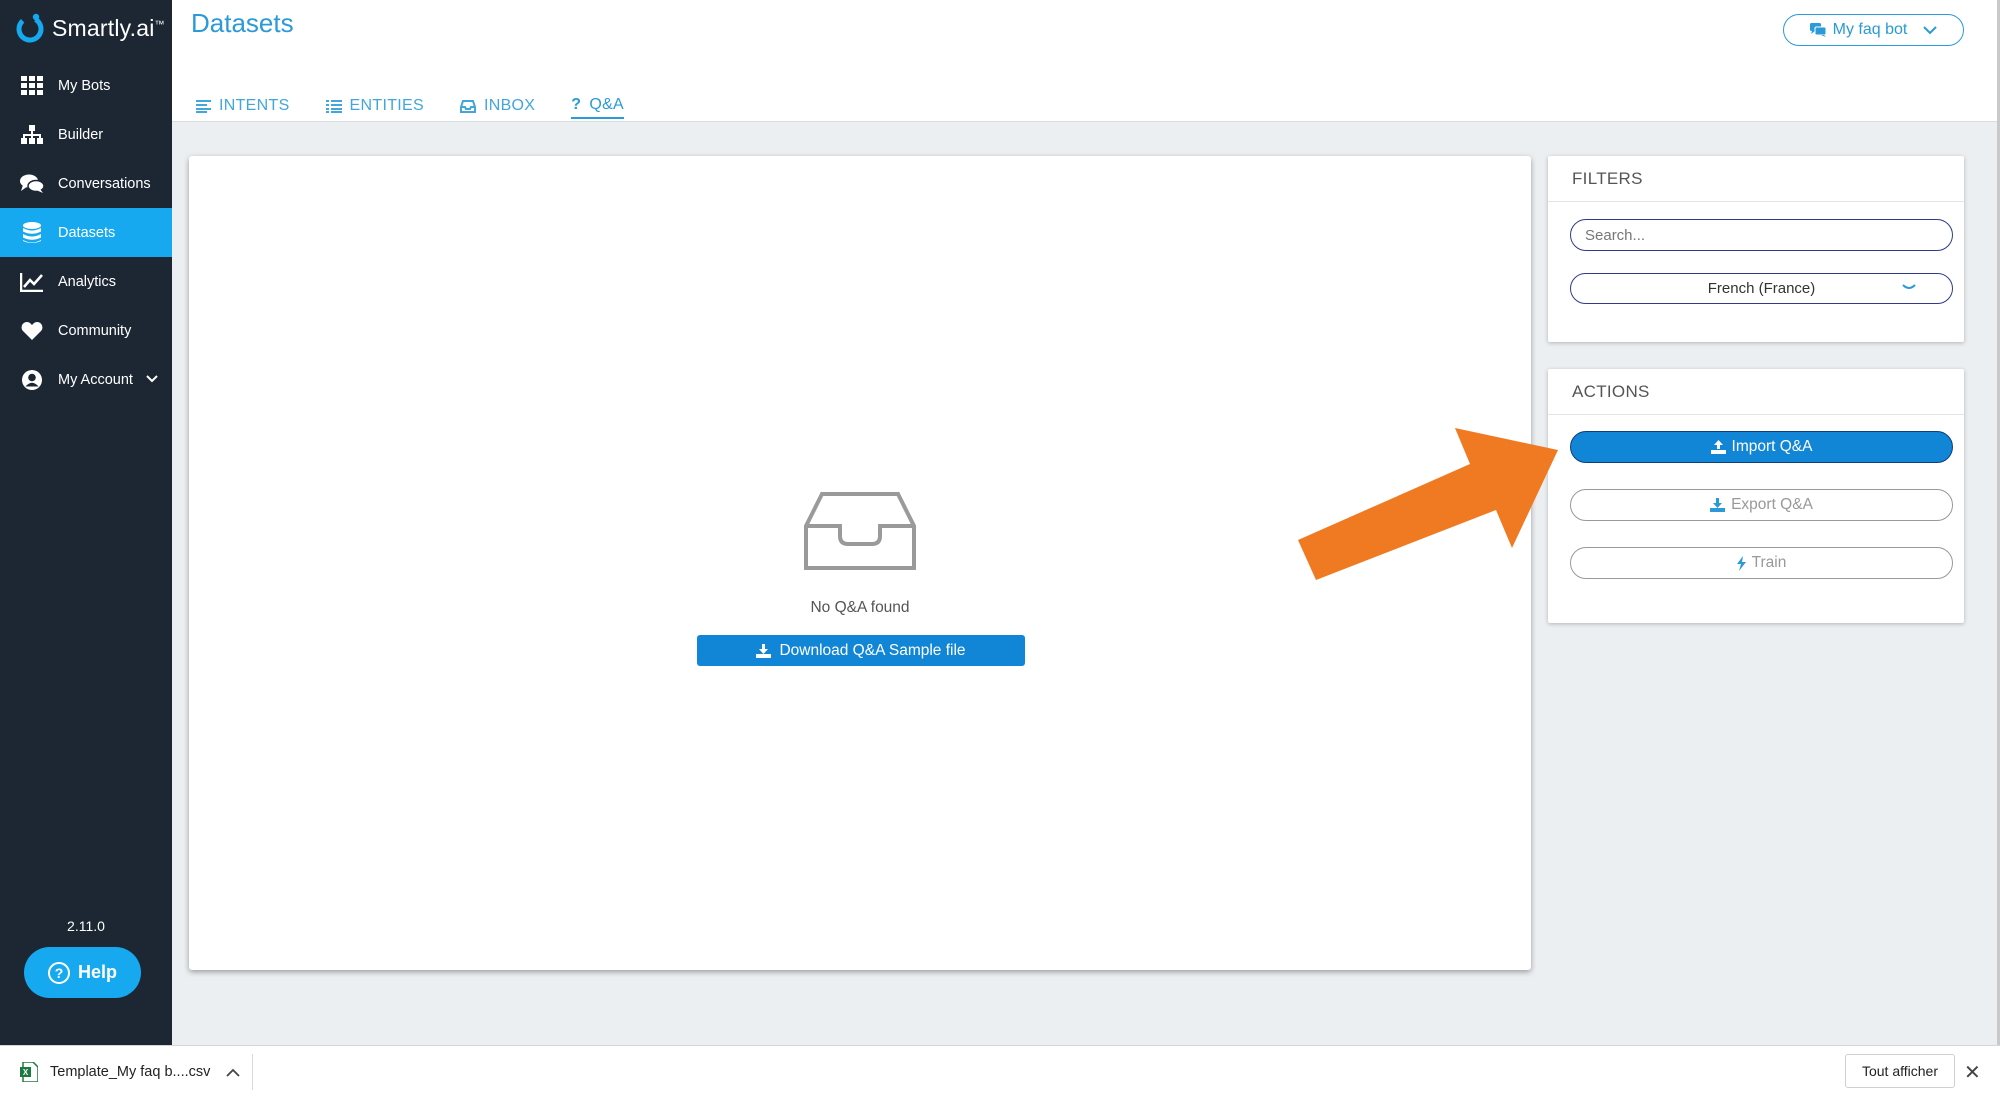  I want to click on logo: Smartly.ai™, so click(89, 28).